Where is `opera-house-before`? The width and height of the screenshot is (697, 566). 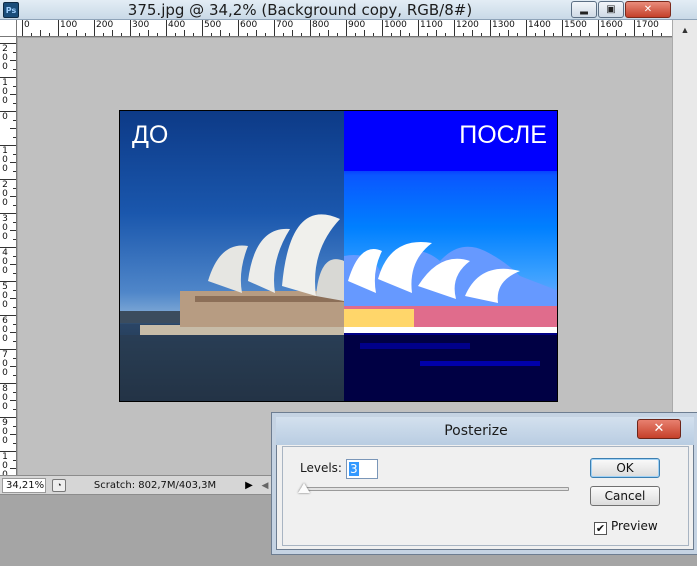 opera-house-before is located at coordinates (232, 307).